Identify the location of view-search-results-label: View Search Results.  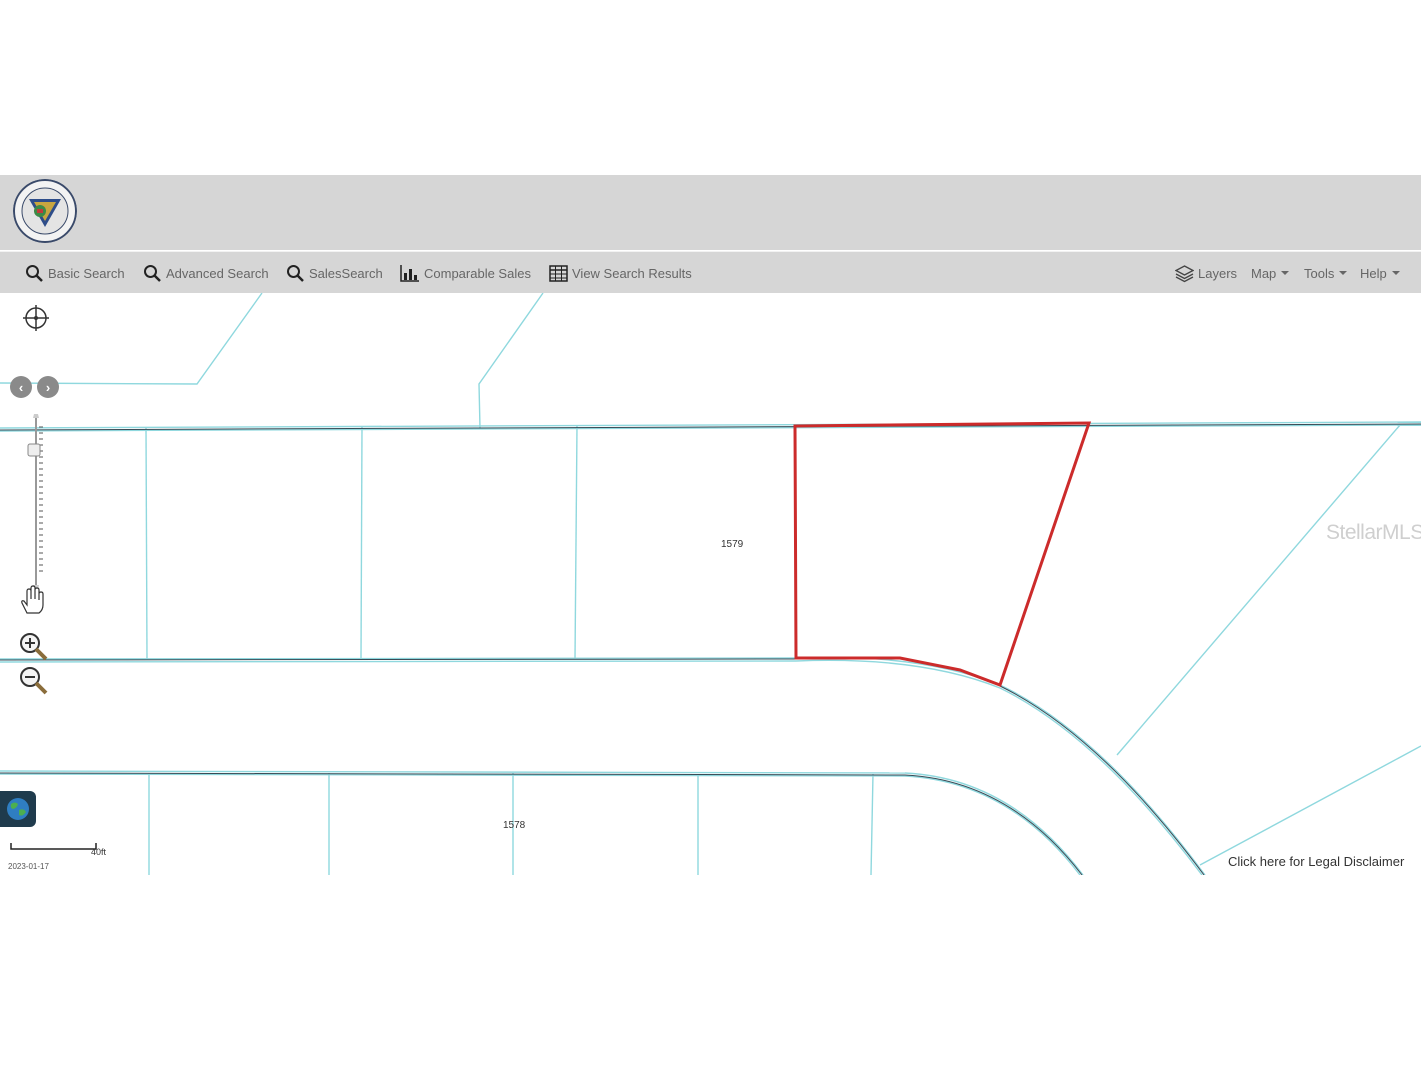
(632, 273).